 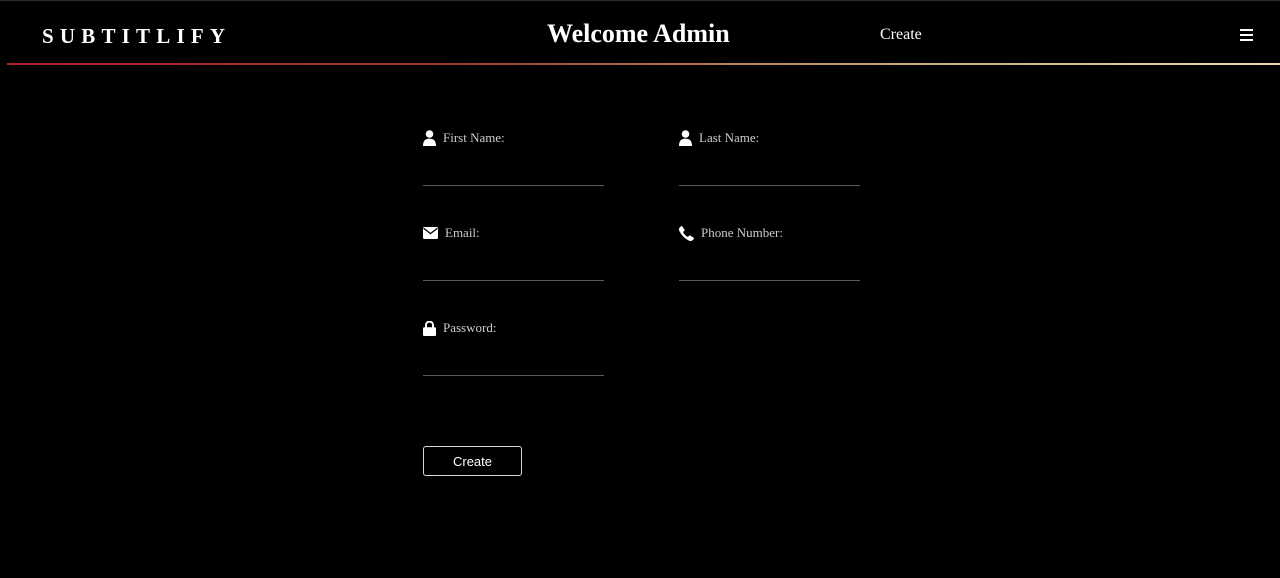 I want to click on first-name-label: First Name:, so click(x=474, y=137).